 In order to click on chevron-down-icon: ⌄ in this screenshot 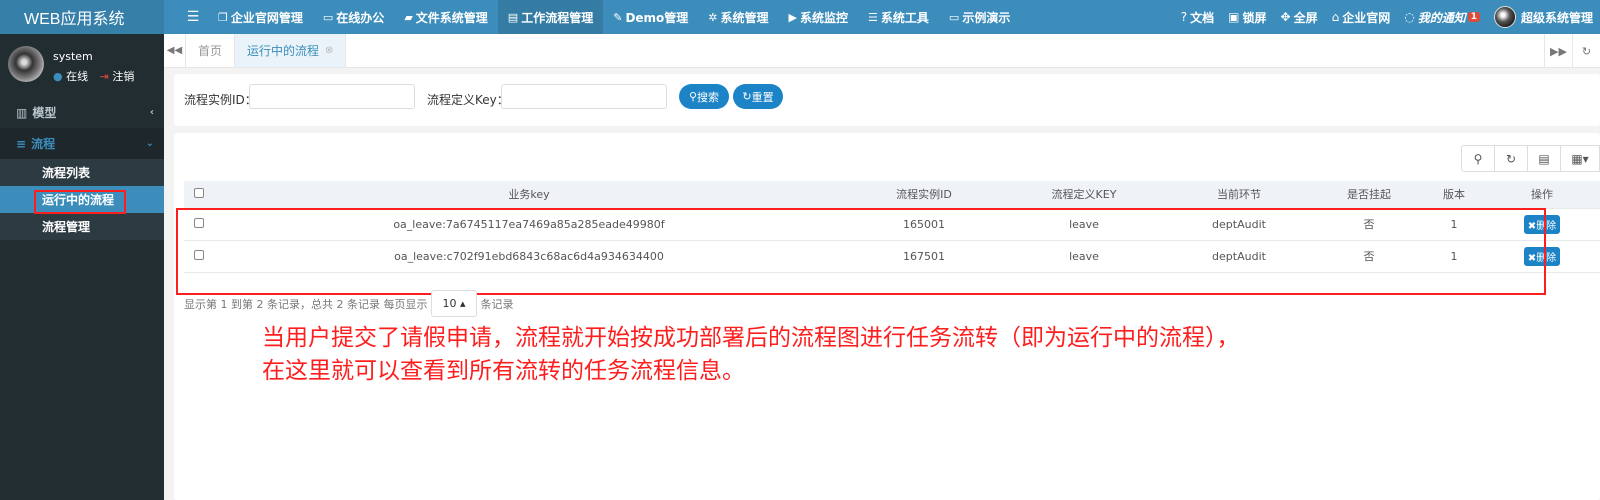, I will do `click(149, 143)`.